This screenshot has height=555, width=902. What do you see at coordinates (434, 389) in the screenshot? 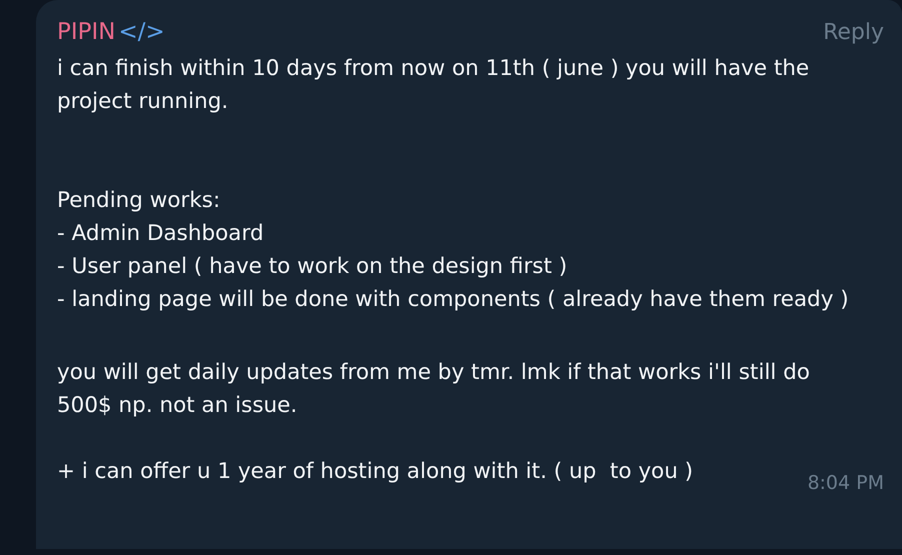
I see `message-text: you will get daily updates from me by tmr. lmk if that works i'll still do 500$ np. not an issue.` at bounding box center [434, 389].